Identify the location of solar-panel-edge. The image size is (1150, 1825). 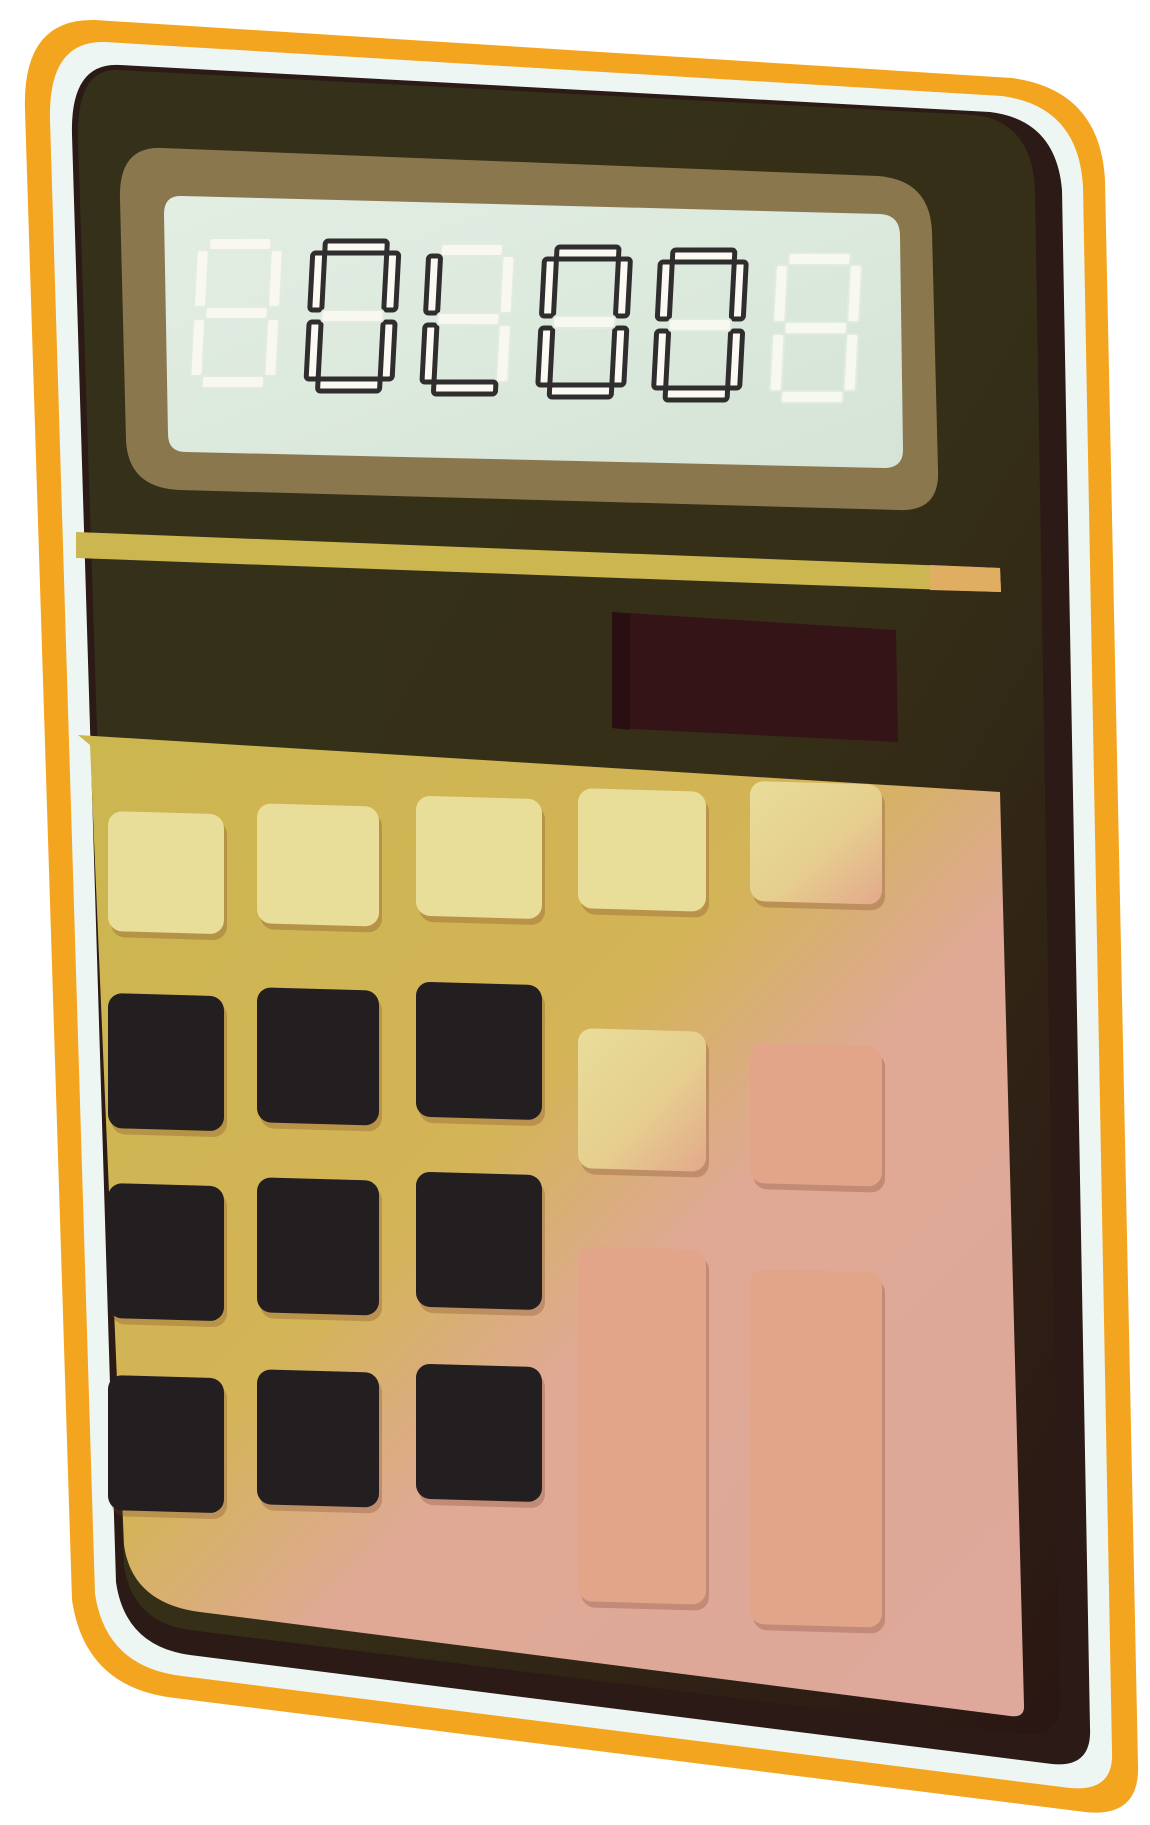
(621, 671).